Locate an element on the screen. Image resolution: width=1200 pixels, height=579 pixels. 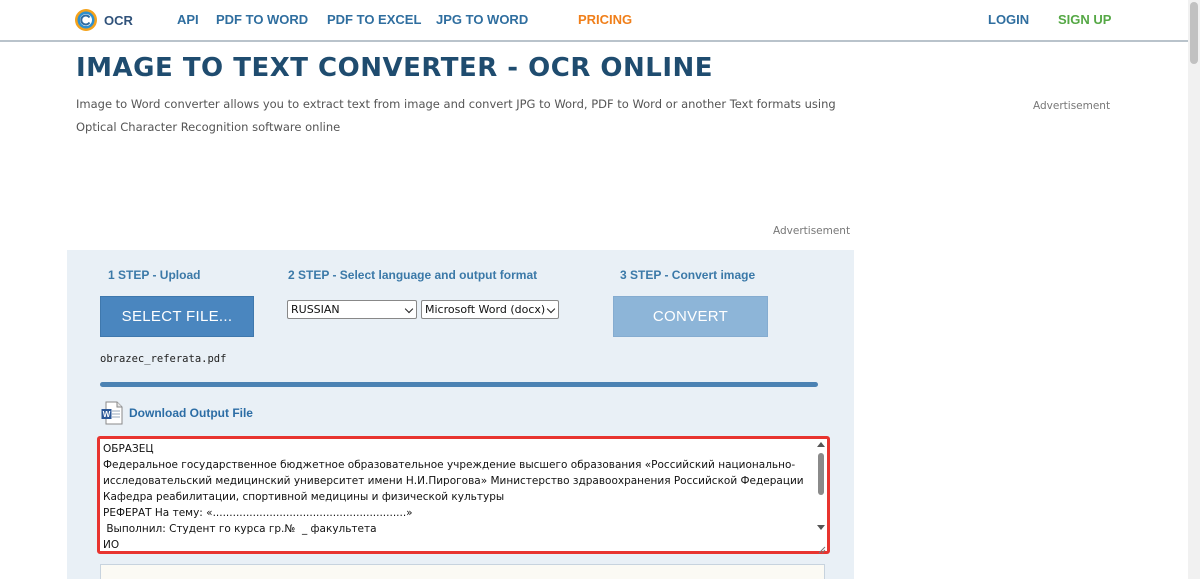
advertisement-label-middle: Advertisement is located at coordinates (812, 231).